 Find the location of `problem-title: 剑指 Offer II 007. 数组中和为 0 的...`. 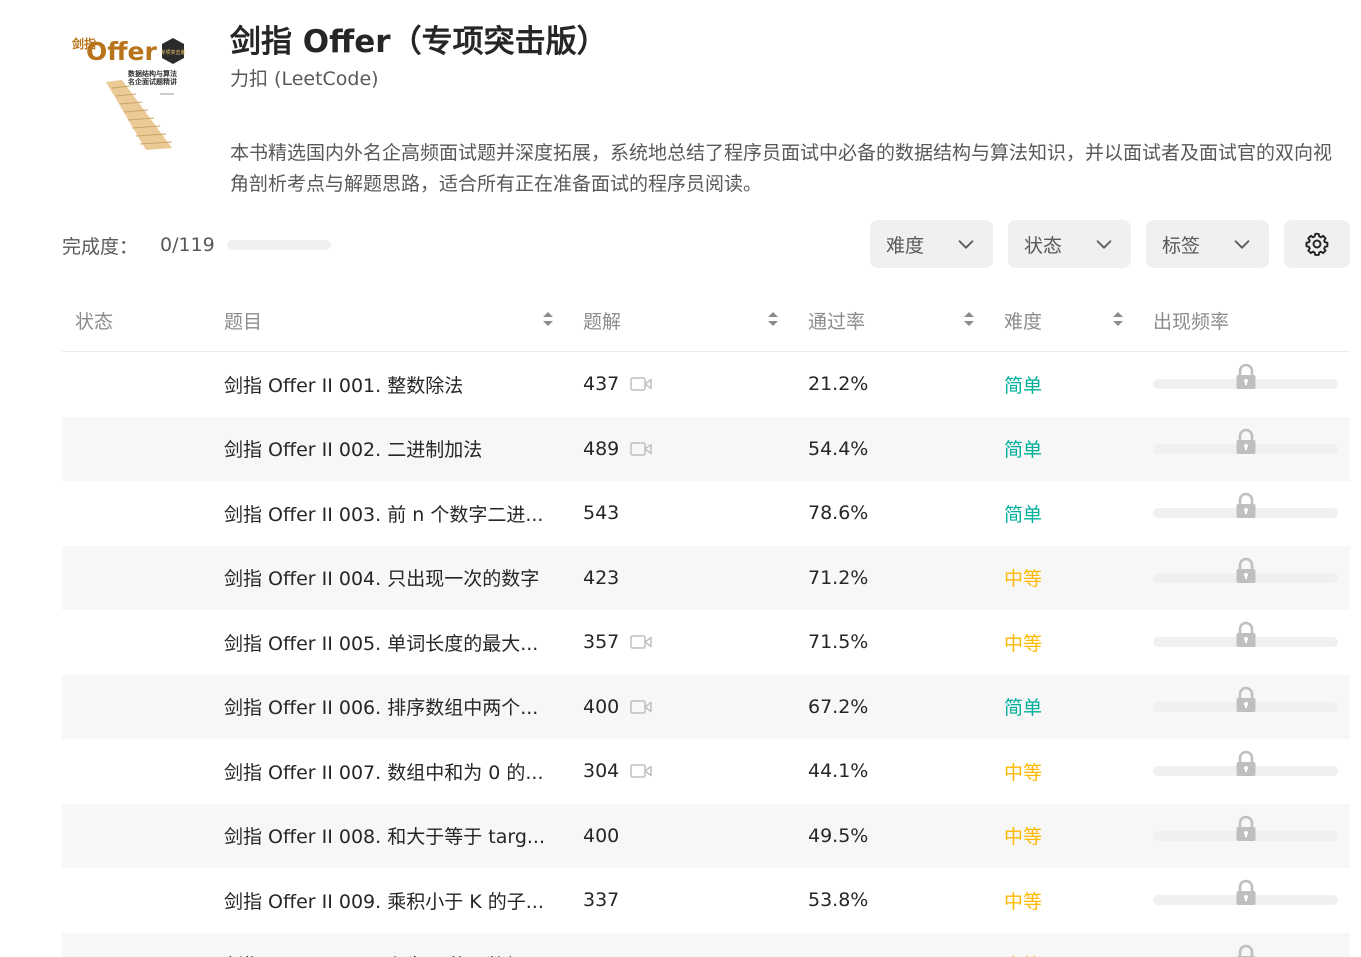

problem-title: 剑指 Offer II 007. 数组中和为 0 的... is located at coordinates (389, 771).